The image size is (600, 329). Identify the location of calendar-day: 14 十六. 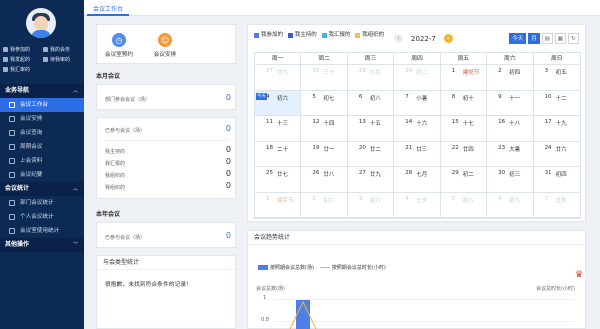
(417, 129).